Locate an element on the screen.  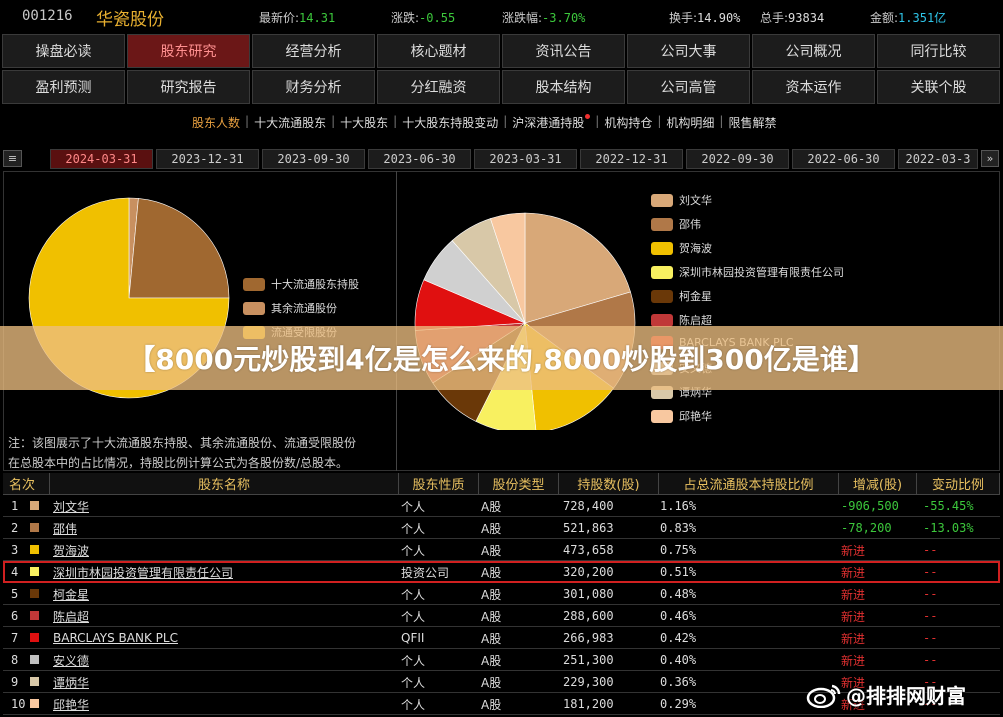
nav-tab: 股东研究 is located at coordinates (188, 51).